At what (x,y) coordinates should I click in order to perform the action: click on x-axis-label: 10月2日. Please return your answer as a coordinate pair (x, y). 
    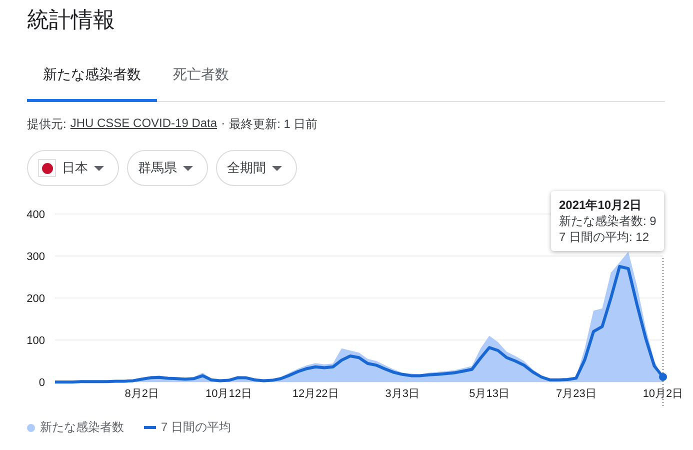
    Looking at the image, I should click on (663, 394).